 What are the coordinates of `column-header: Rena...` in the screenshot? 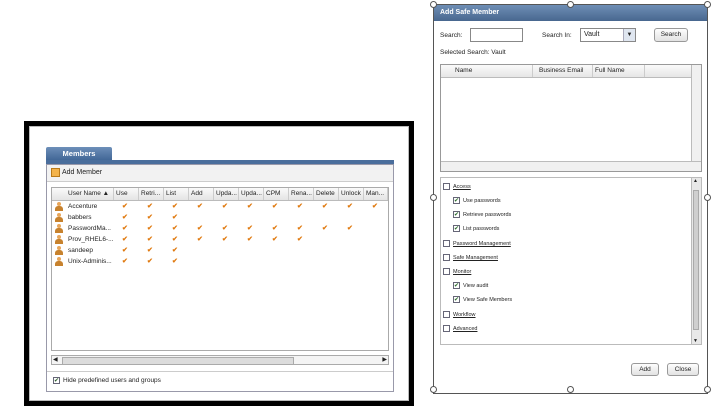 It's located at (301, 194).